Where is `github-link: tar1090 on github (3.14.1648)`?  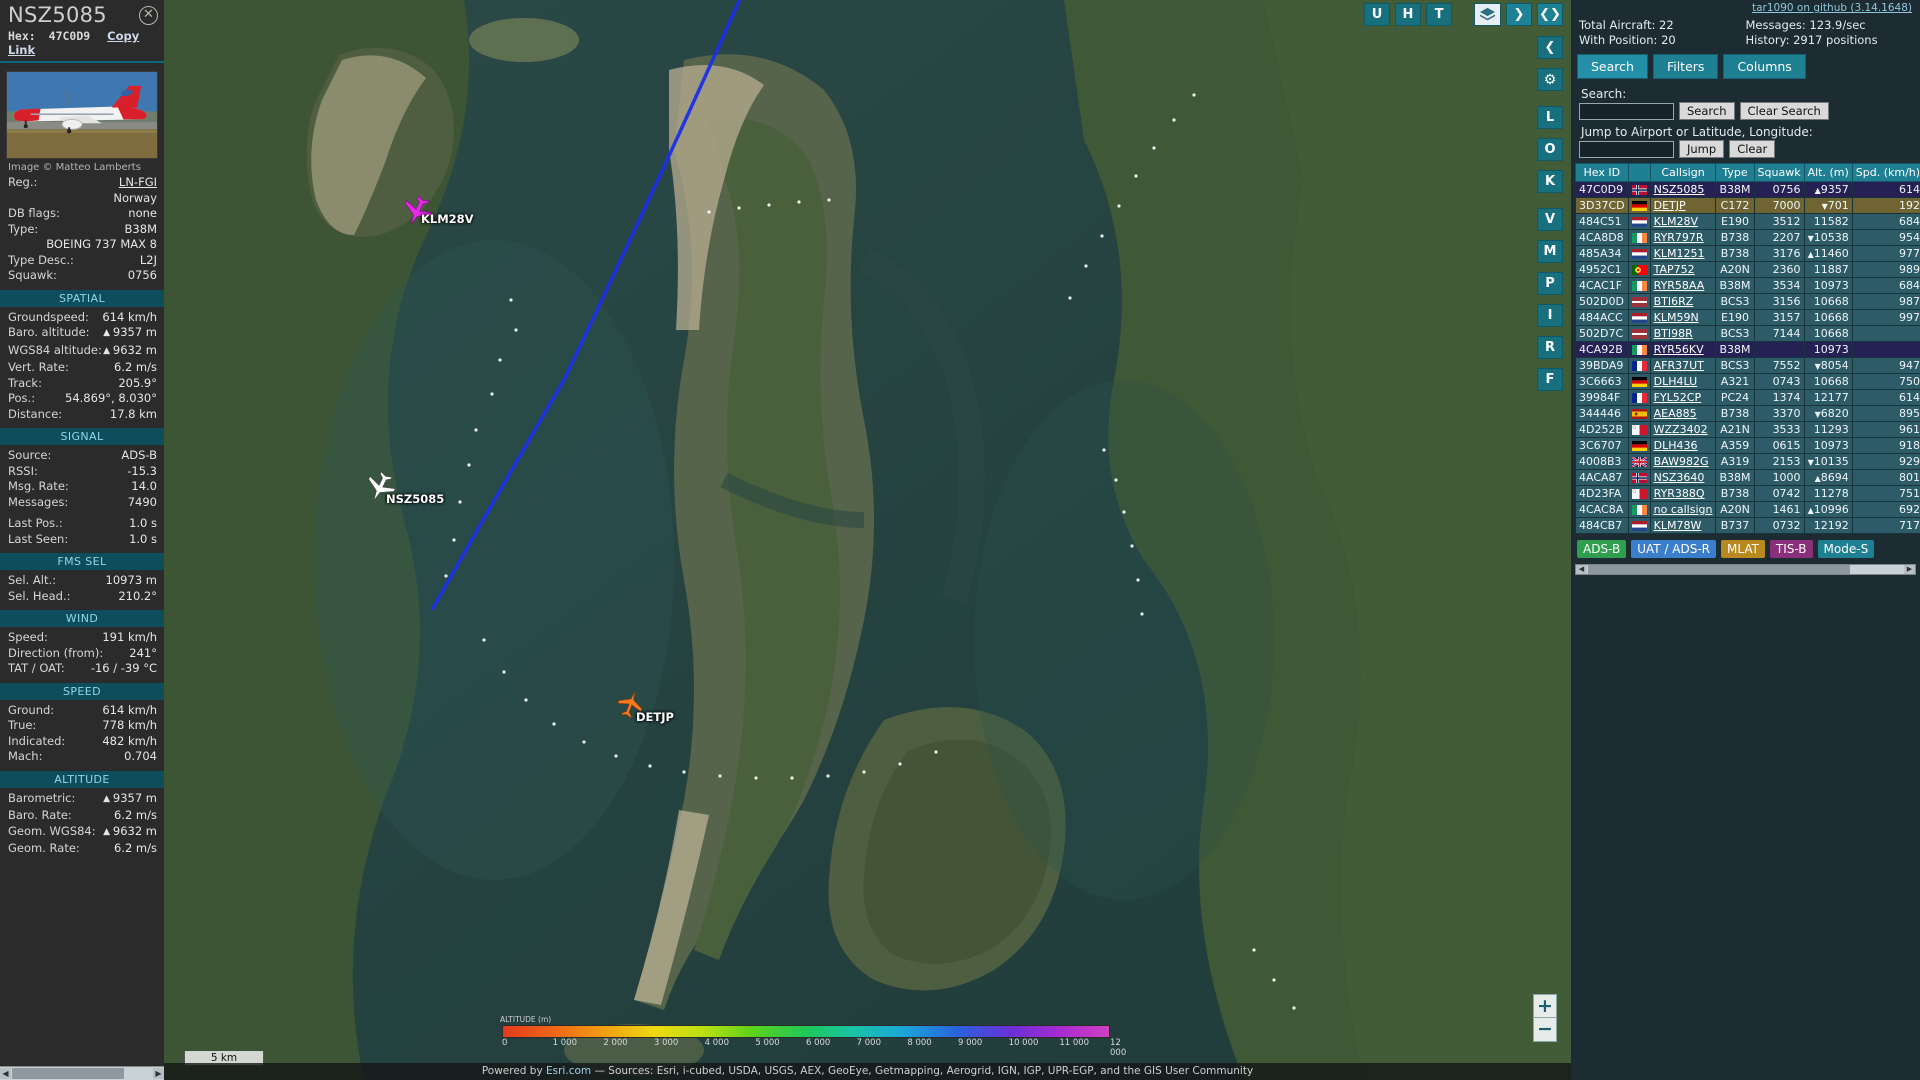 github-link: tar1090 on github (3.14.1648) is located at coordinates (1832, 8).